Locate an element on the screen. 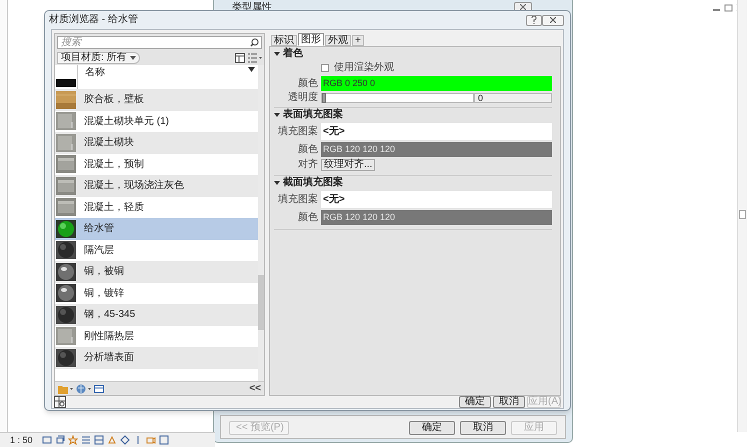  view-icon is located at coordinates (163, 440).